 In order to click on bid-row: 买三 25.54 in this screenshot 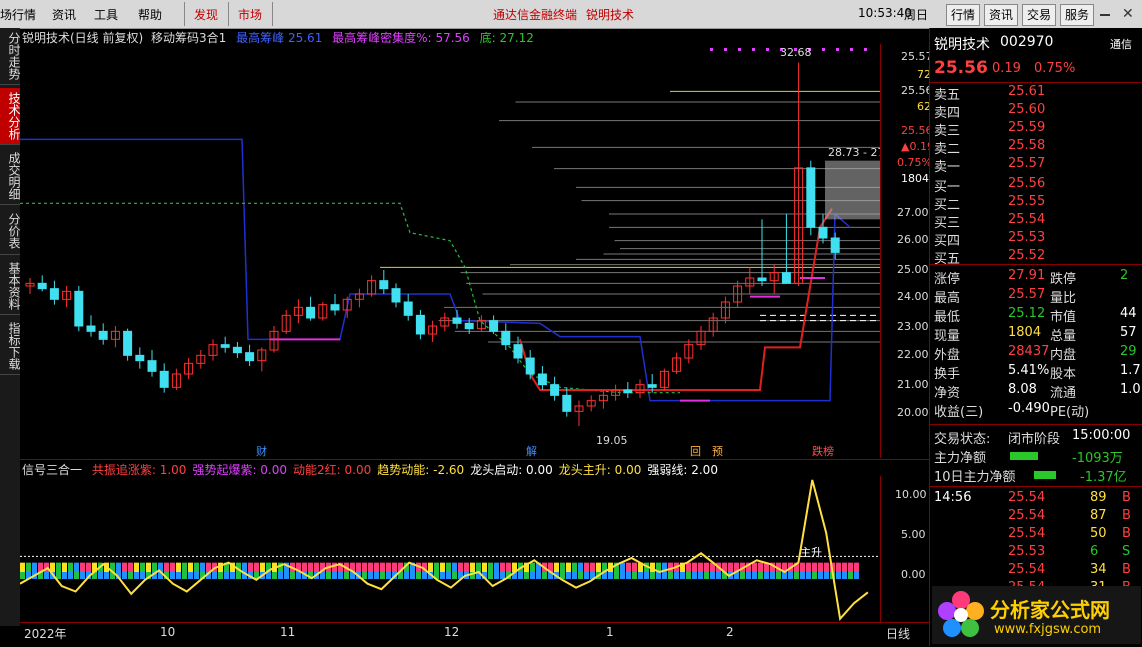, I will do `click(1036, 221)`.